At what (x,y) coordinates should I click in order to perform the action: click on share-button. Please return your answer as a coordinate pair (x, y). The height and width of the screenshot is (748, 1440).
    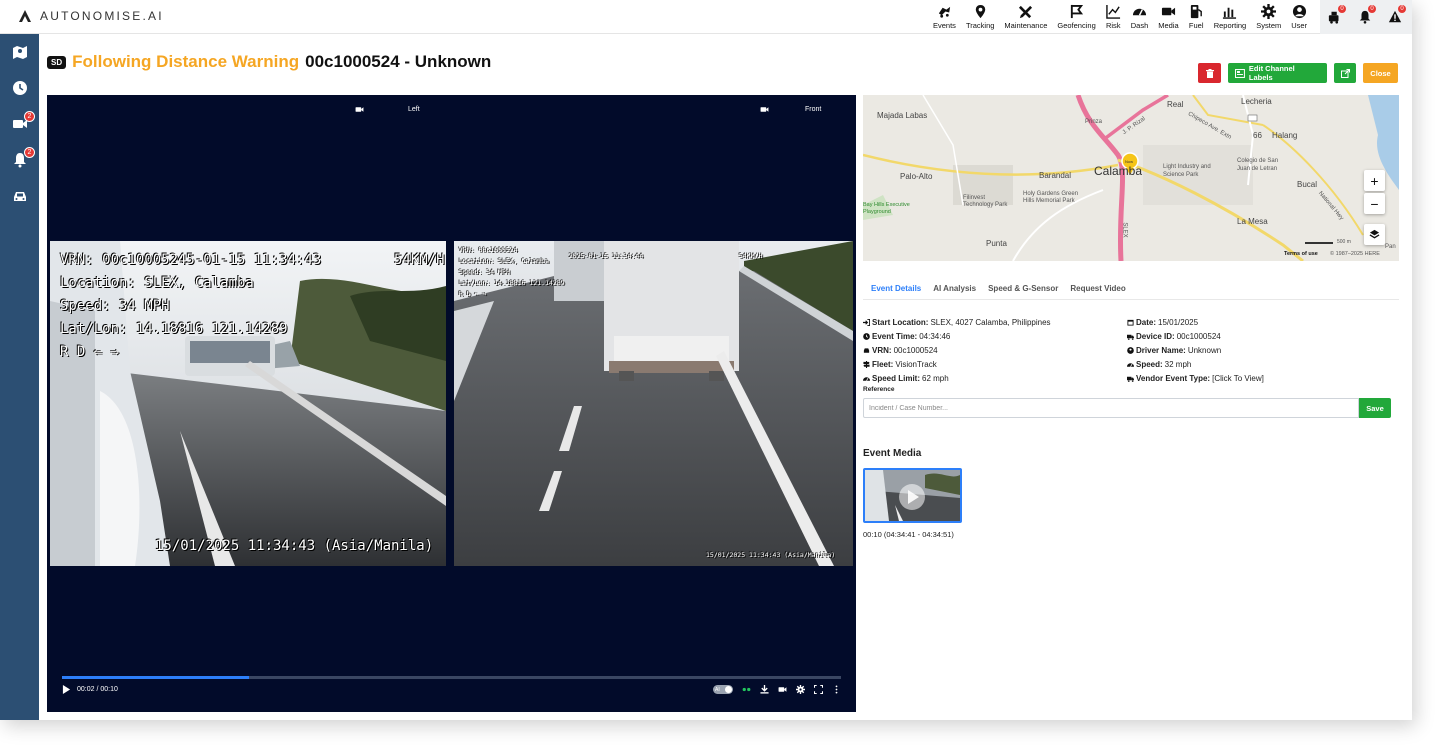
    Looking at the image, I should click on (1345, 73).